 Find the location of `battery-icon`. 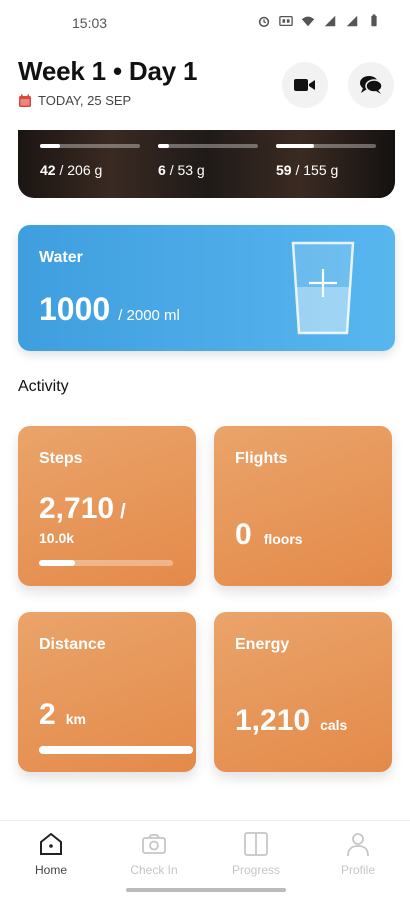

battery-icon is located at coordinates (374, 20).